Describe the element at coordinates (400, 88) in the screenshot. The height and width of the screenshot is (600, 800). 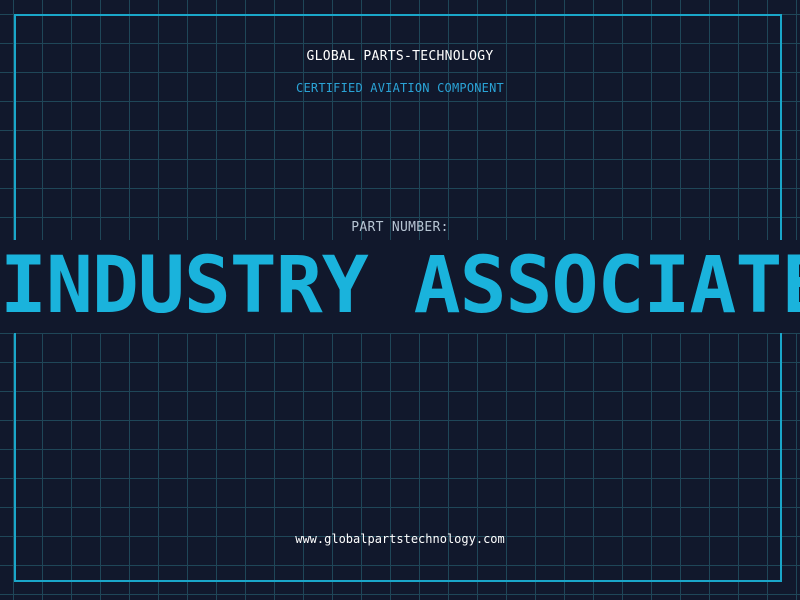
I see `certification-subtitle: CERTIFIED AVIATION COMPONENT` at that location.